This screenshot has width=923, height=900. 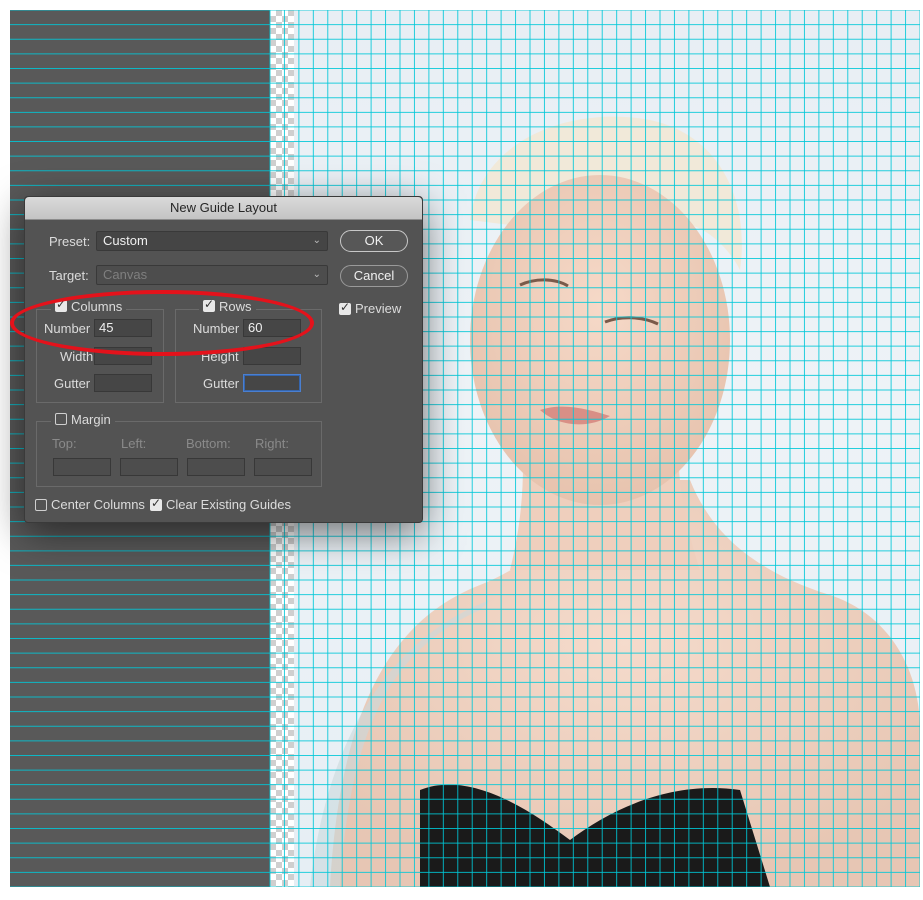 What do you see at coordinates (162, 323) in the screenshot?
I see `red-highlight-ellipse` at bounding box center [162, 323].